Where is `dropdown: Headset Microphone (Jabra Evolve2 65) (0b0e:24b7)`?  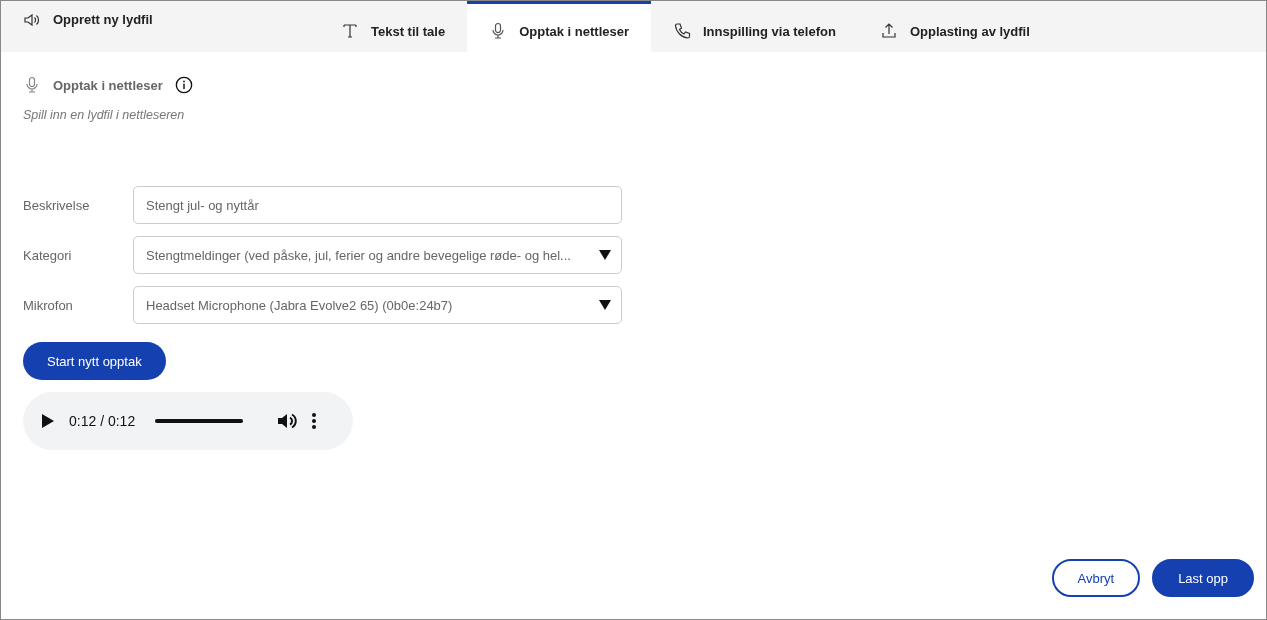
dropdown: Headset Microphone (Jabra Evolve2 65) (0b0e:24b7) is located at coordinates (377, 305).